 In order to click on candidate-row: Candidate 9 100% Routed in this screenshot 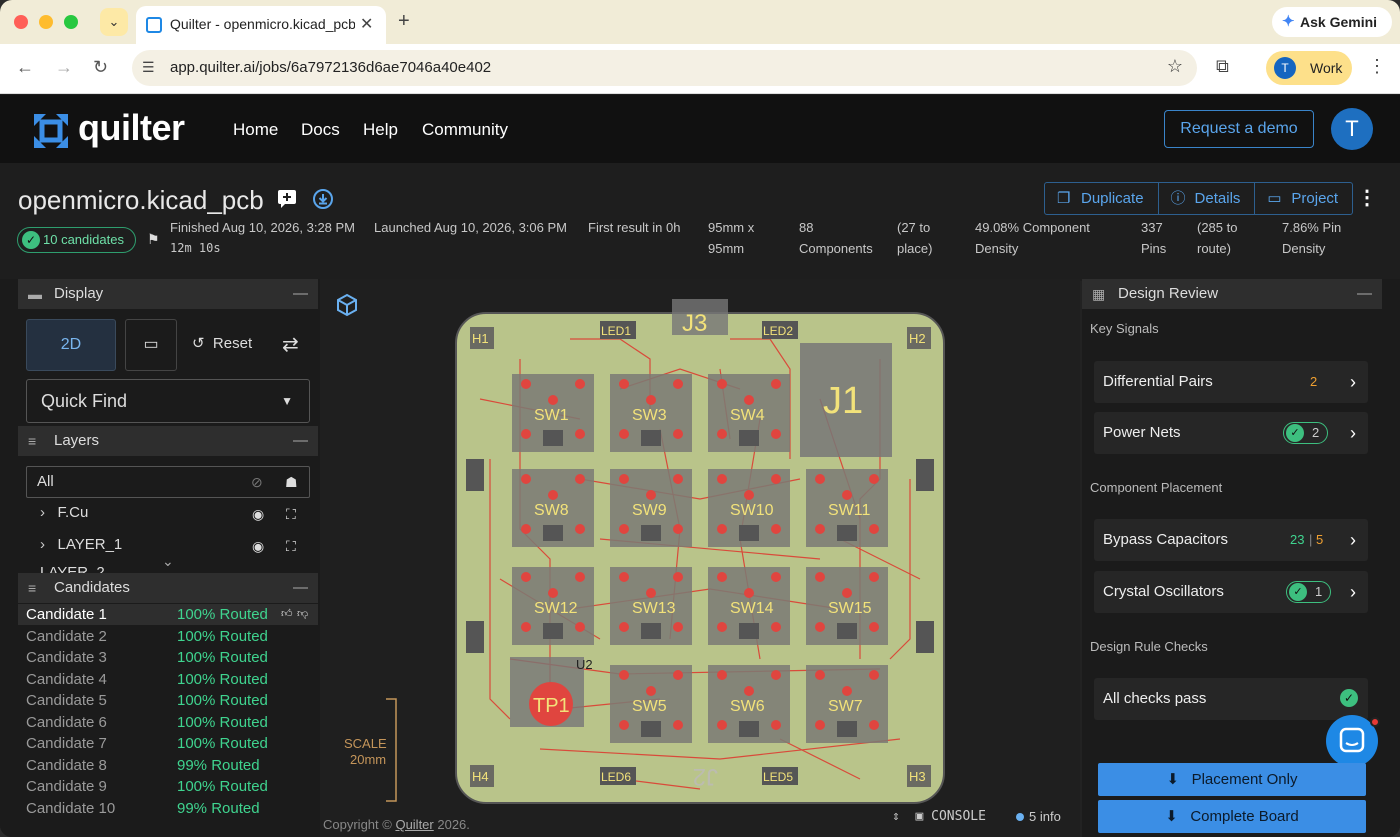, I will do `click(168, 786)`.